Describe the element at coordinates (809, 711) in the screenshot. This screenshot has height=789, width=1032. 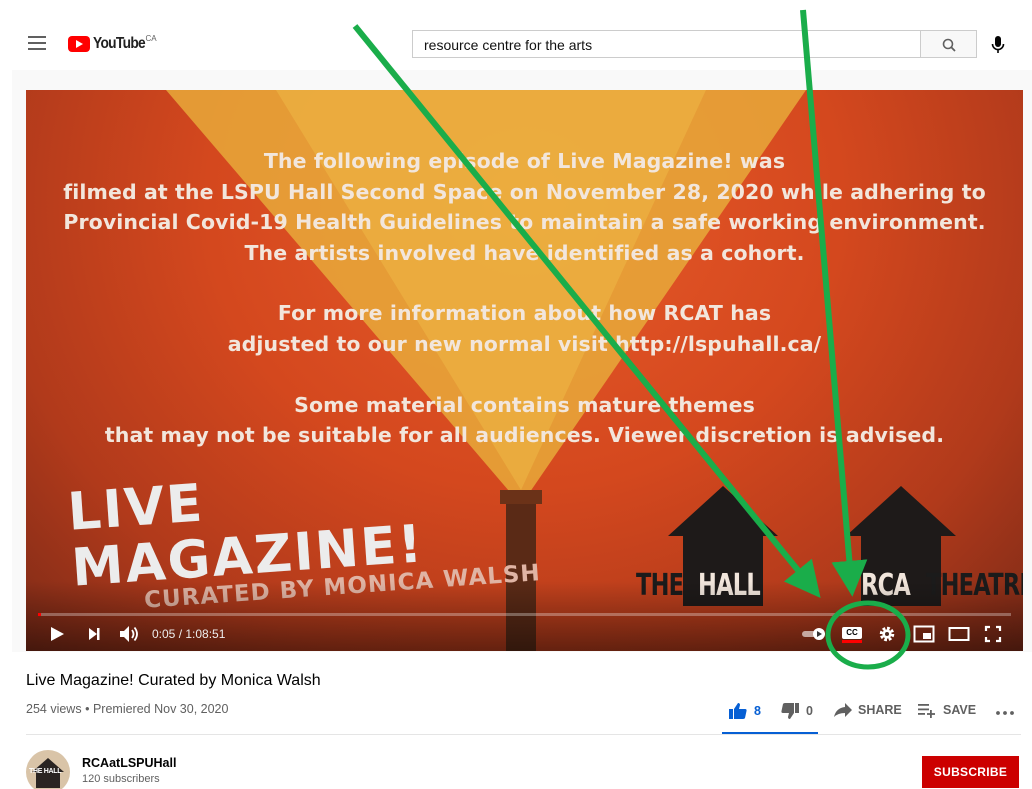
I see `dislike-count: 0` at that location.